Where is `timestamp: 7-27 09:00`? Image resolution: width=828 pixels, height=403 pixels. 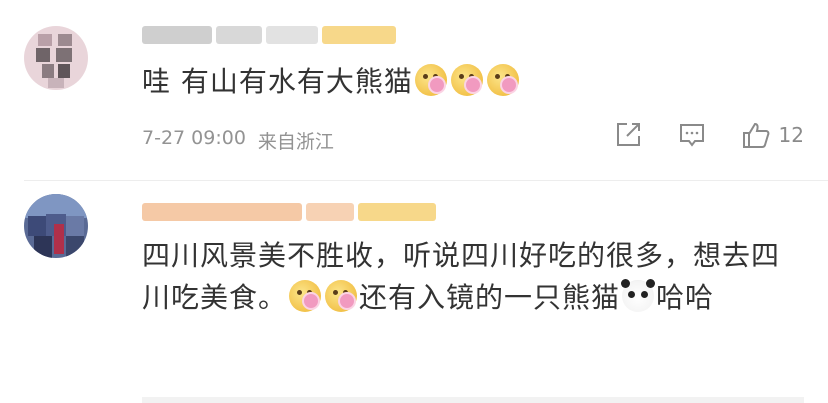 timestamp: 7-27 09:00 is located at coordinates (194, 138).